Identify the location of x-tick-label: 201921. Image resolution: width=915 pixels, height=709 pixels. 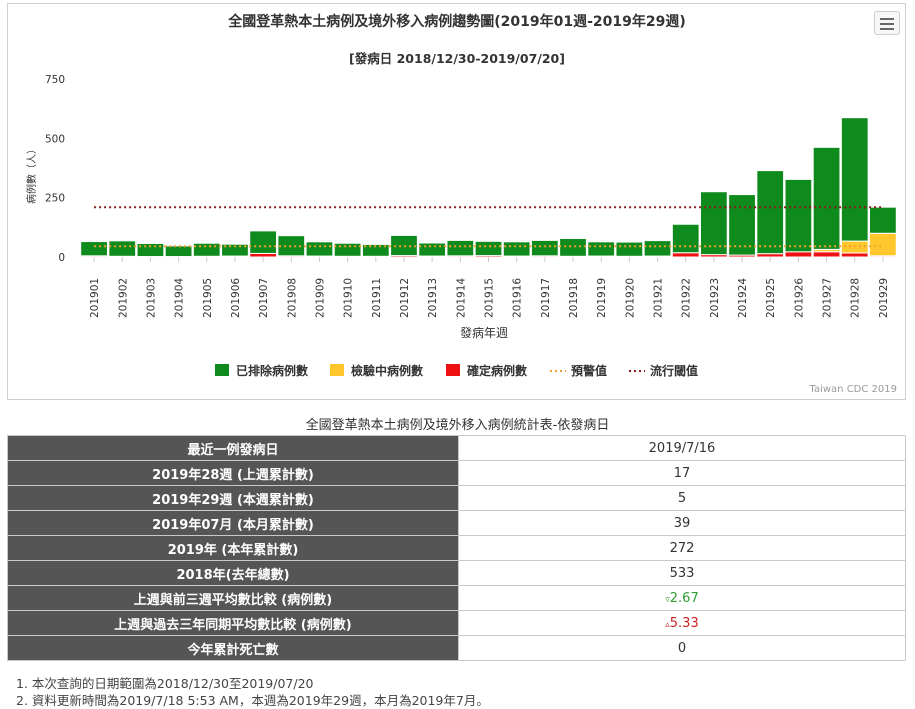
(659, 298).